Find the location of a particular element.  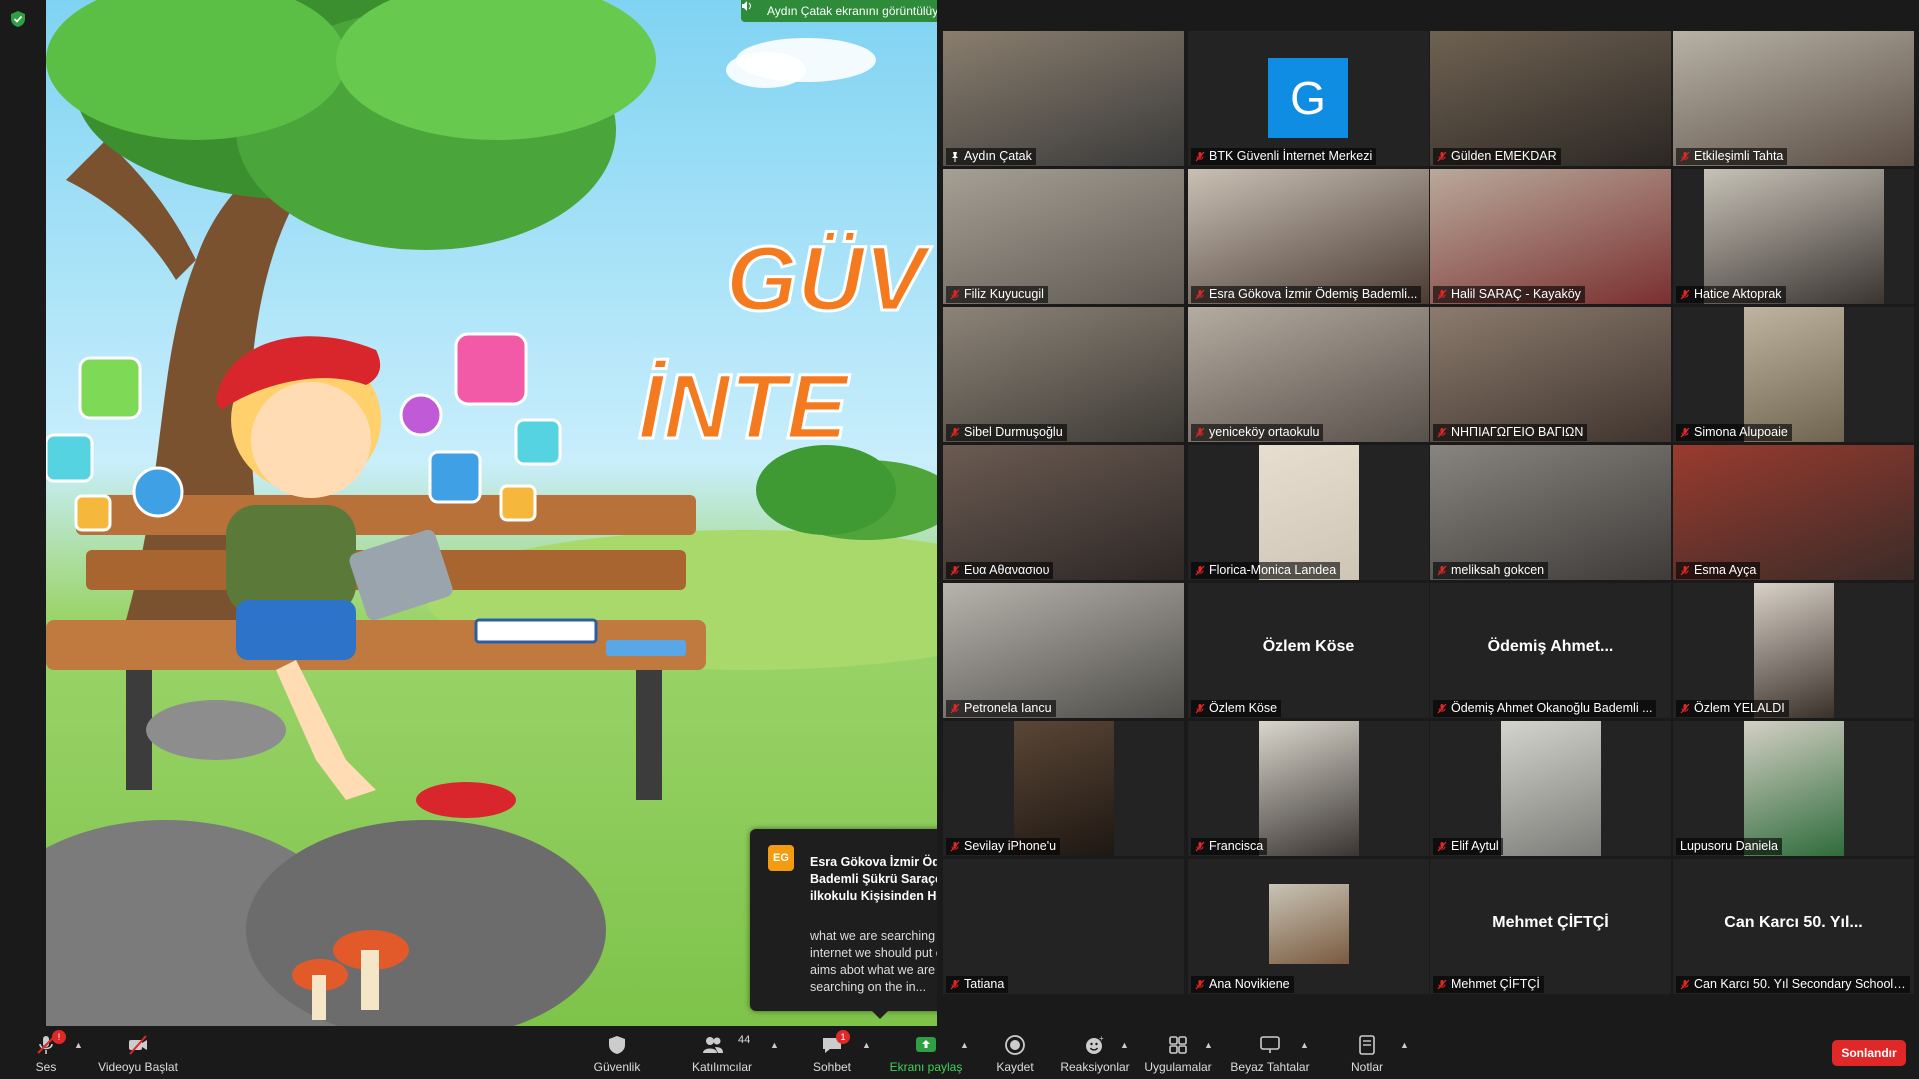

participant-name-label: Mehmet ÇİFTÇİ is located at coordinates (1488, 984).